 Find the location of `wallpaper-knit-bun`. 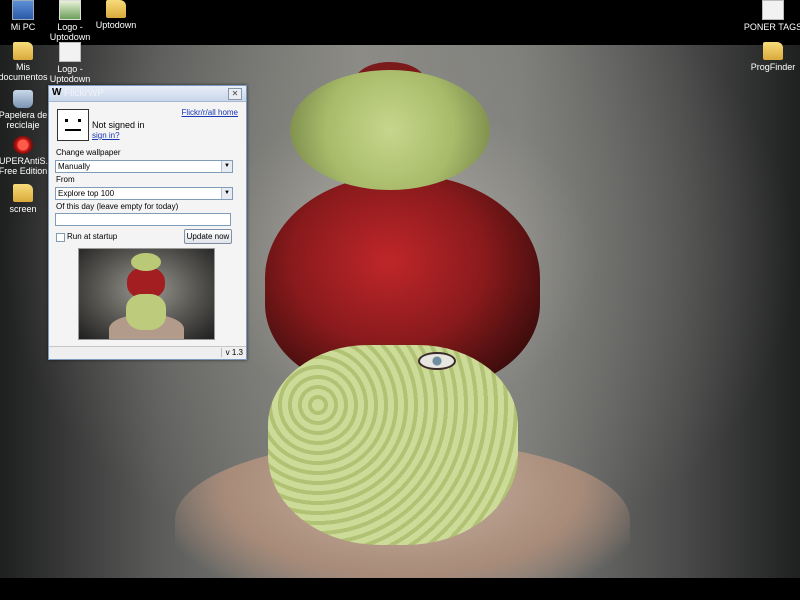

wallpaper-knit-bun is located at coordinates (390, 130).